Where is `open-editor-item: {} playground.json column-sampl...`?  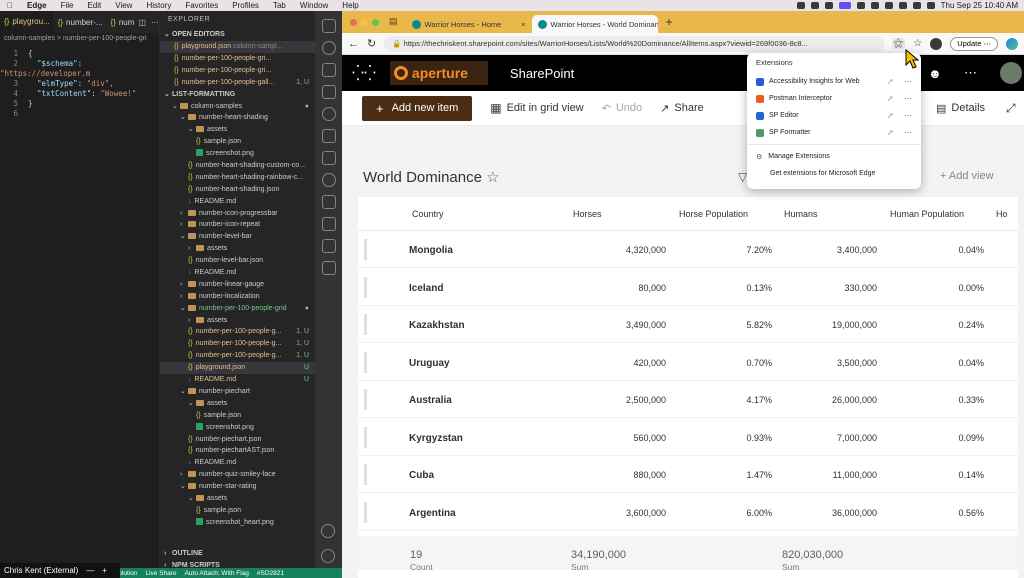
open-editor-item: {} playground.json column-sampl... is located at coordinates (237, 47).